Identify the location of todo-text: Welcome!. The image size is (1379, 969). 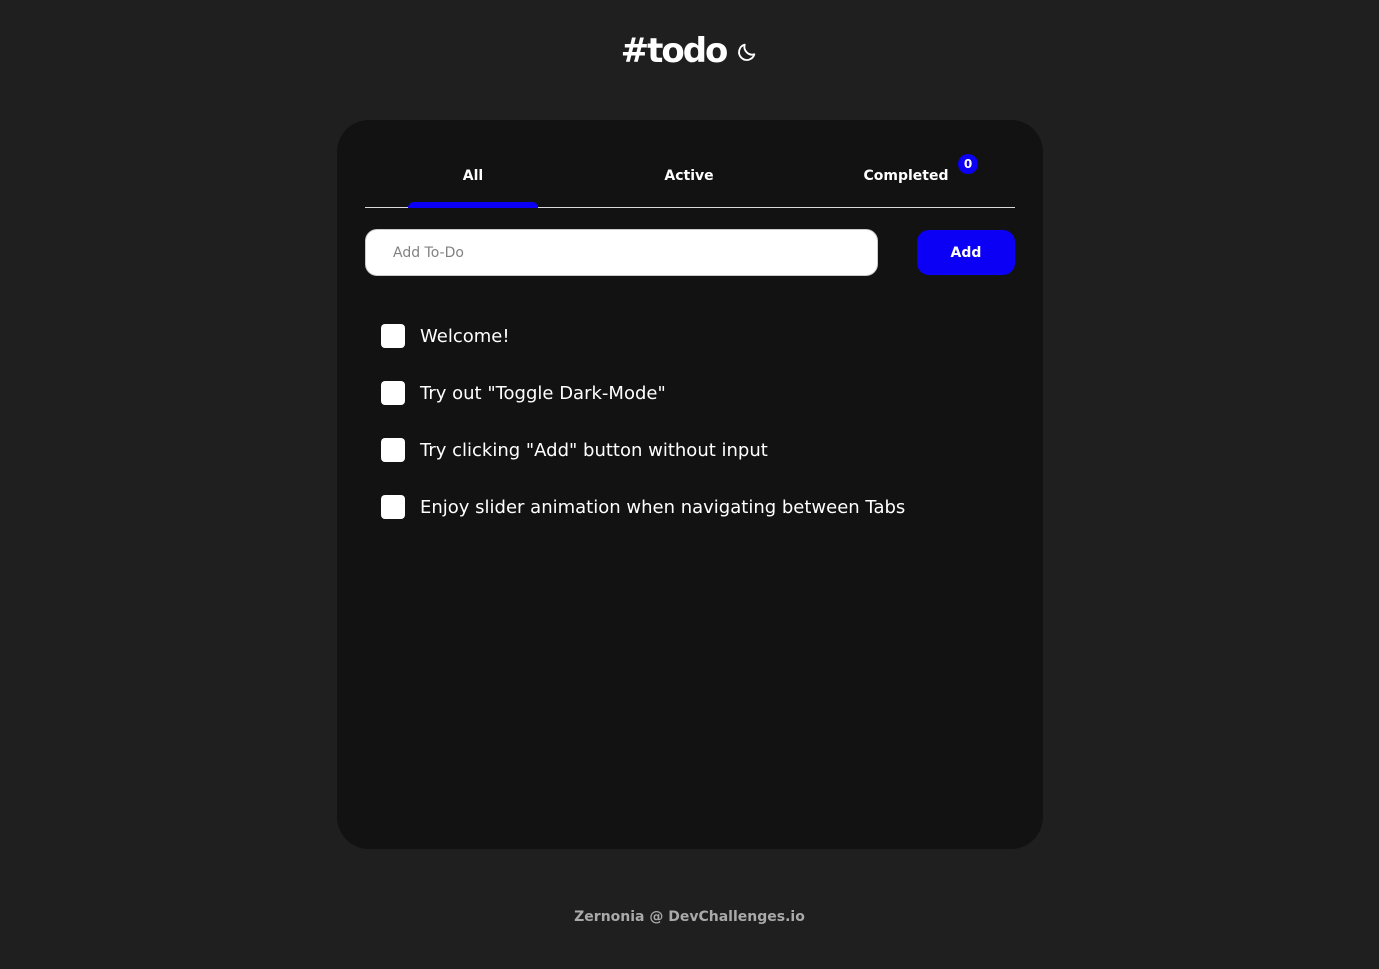
(465, 336).